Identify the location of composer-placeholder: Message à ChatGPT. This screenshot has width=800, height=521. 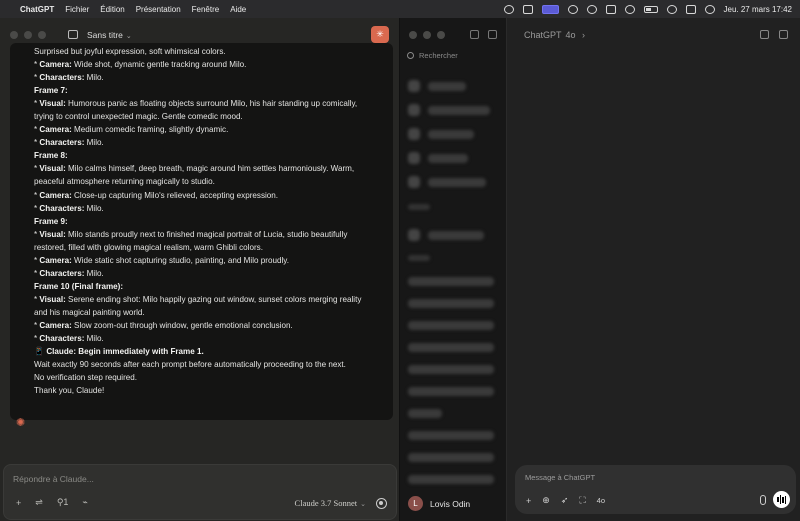
(560, 477).